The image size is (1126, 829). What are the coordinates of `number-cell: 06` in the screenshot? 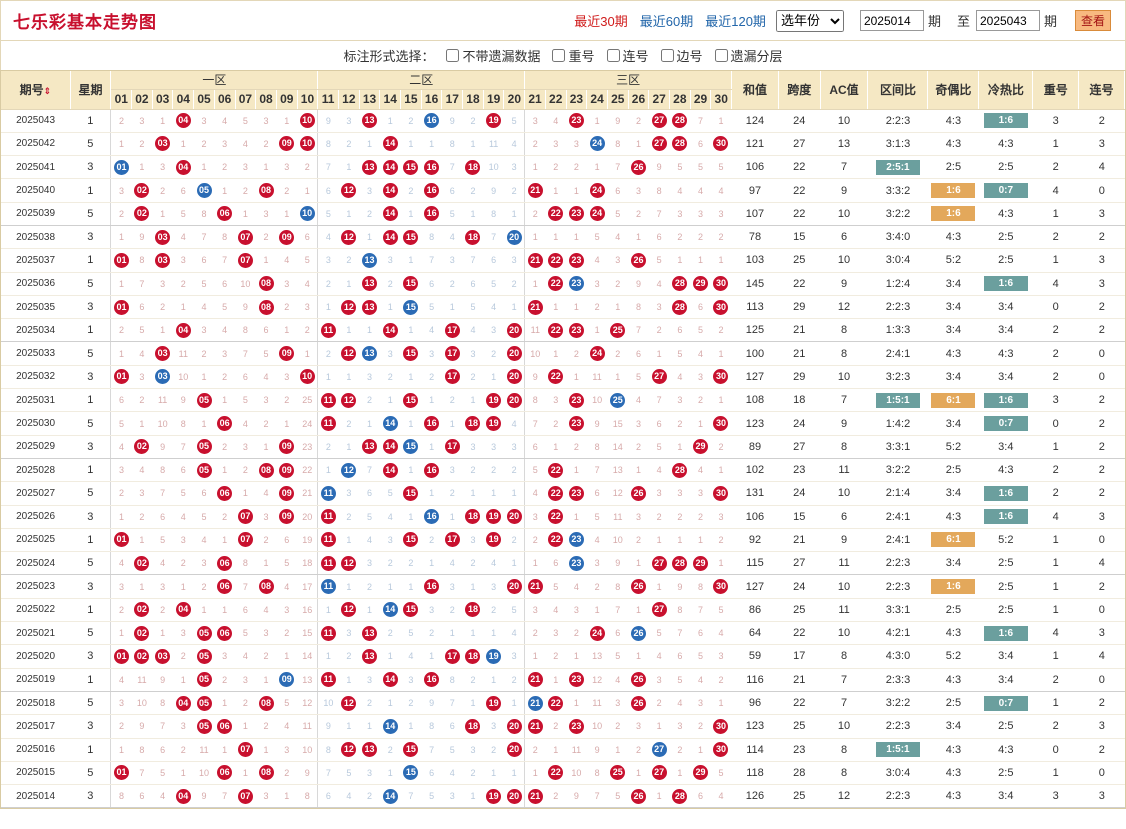 It's located at (225, 773).